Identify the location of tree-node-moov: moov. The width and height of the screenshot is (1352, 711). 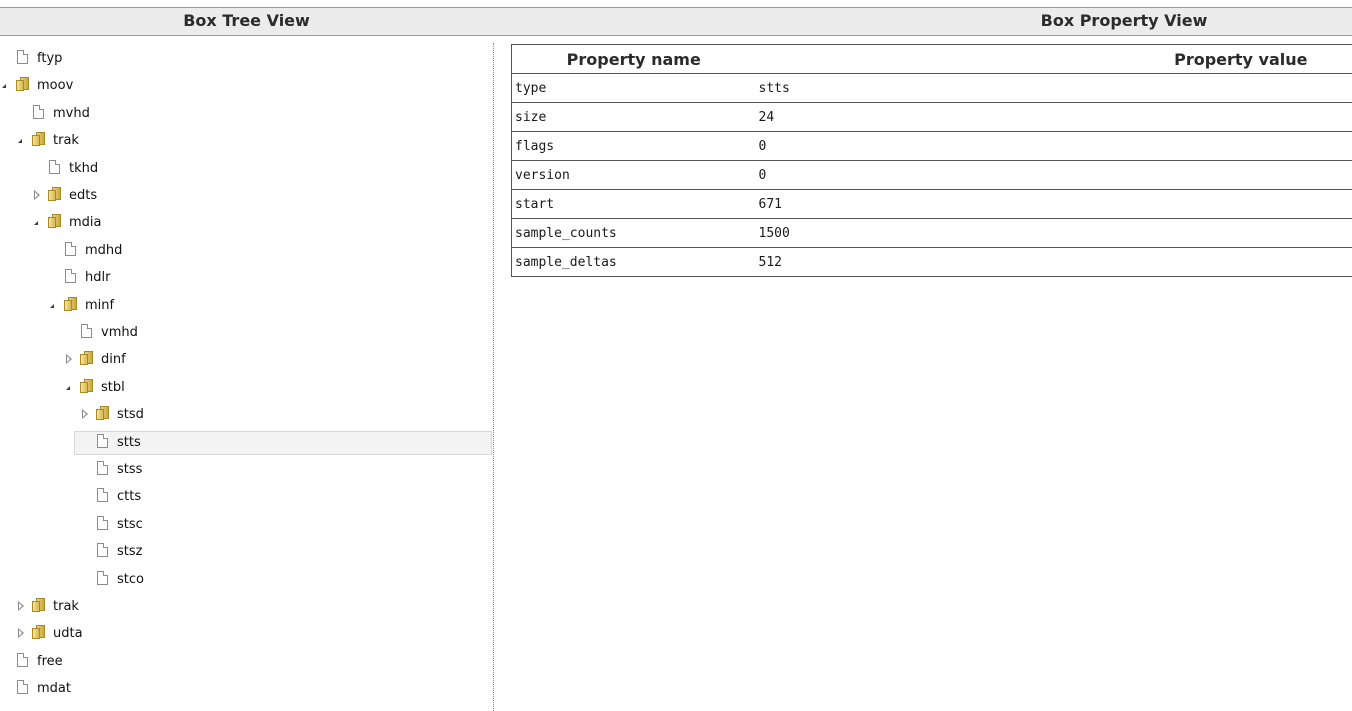
(240, 87).